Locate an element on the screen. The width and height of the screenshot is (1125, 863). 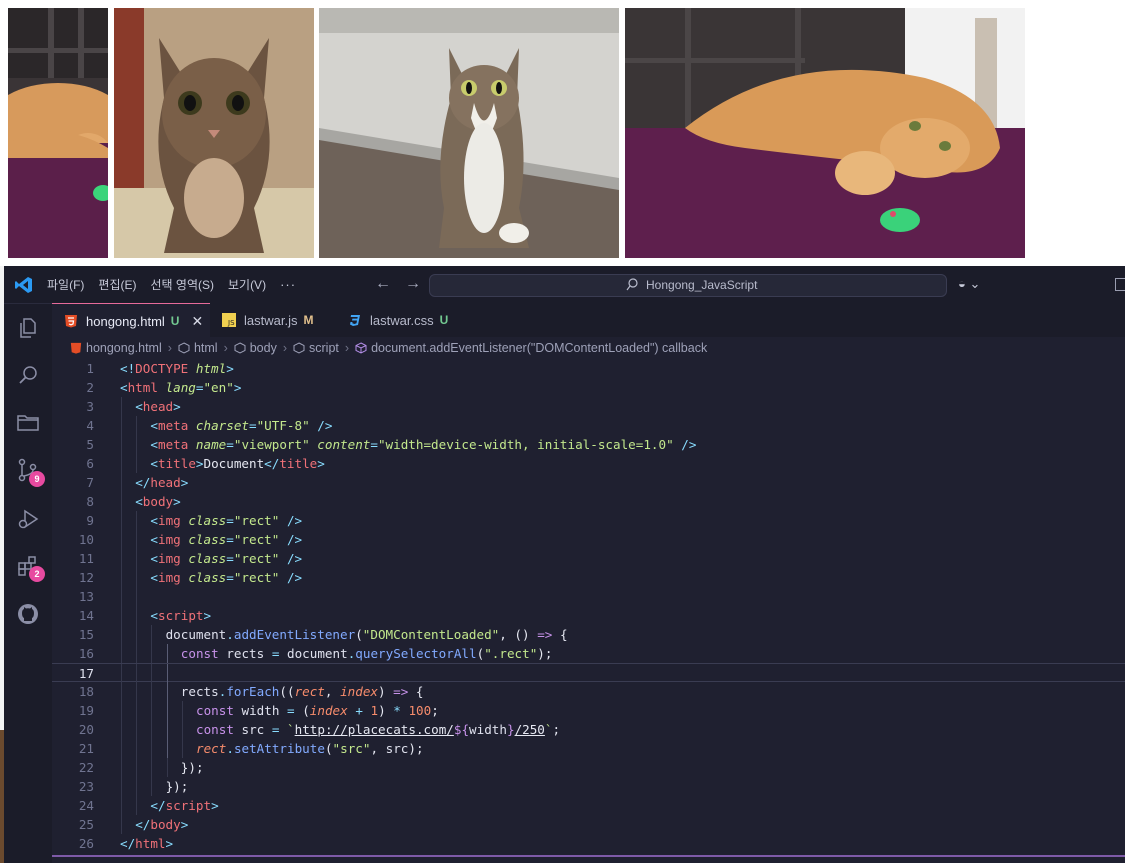
tab-status: M is located at coordinates (308, 320).